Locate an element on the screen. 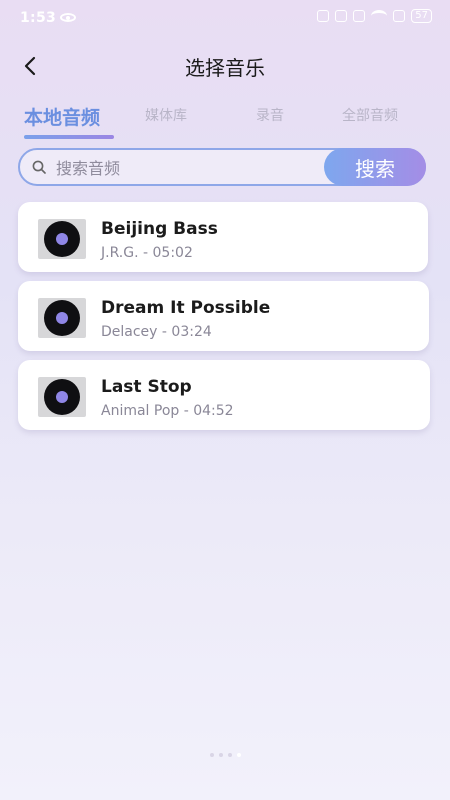 The image size is (450, 800). tab-recordings: 录音 is located at coordinates (270, 115).